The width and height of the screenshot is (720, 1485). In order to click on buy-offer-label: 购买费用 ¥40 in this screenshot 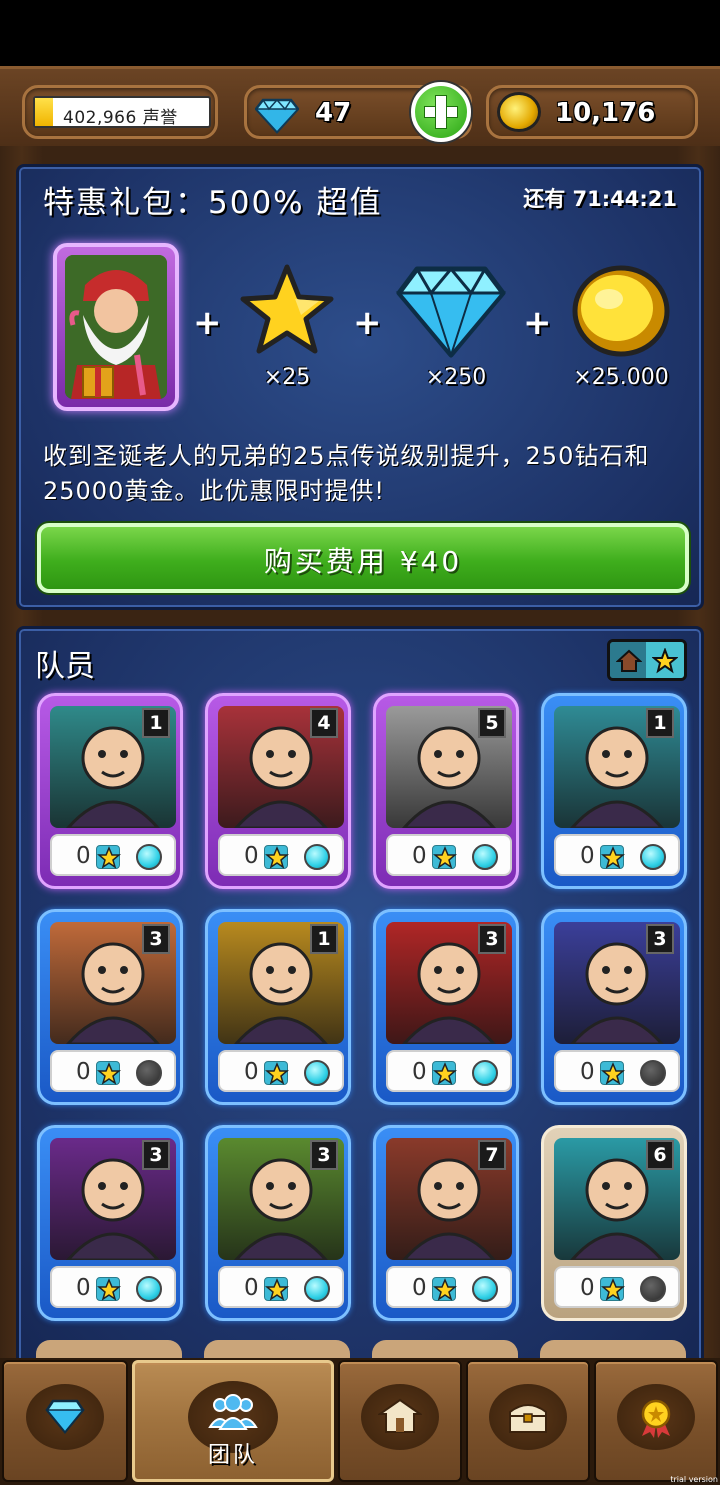, I will do `click(363, 561)`.